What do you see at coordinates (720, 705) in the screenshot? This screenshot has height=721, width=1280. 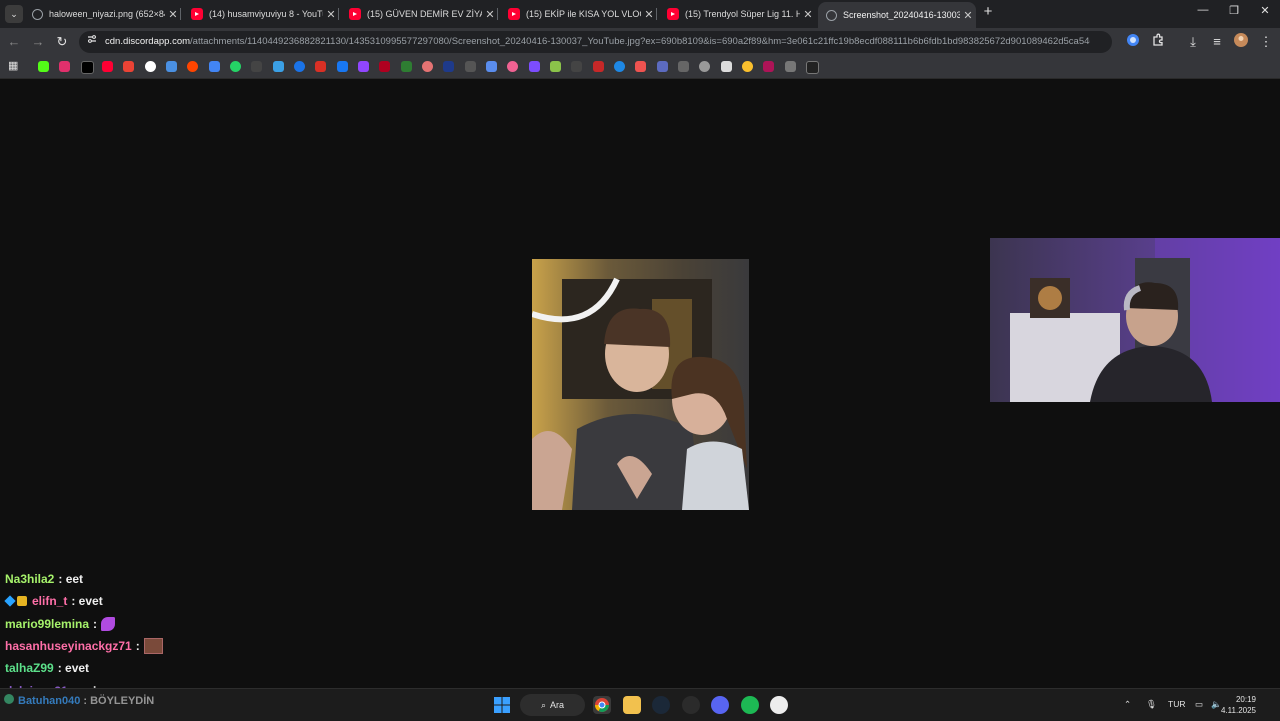 I see `discord-icon` at bounding box center [720, 705].